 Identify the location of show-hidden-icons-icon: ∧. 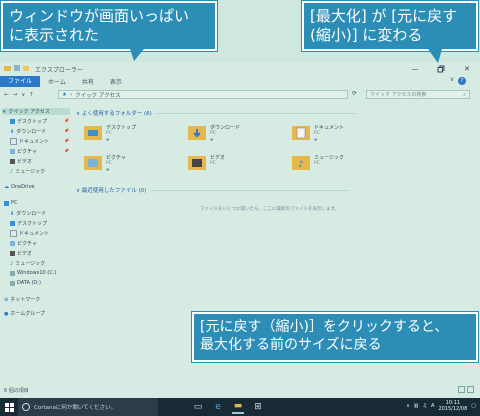
(408, 406).